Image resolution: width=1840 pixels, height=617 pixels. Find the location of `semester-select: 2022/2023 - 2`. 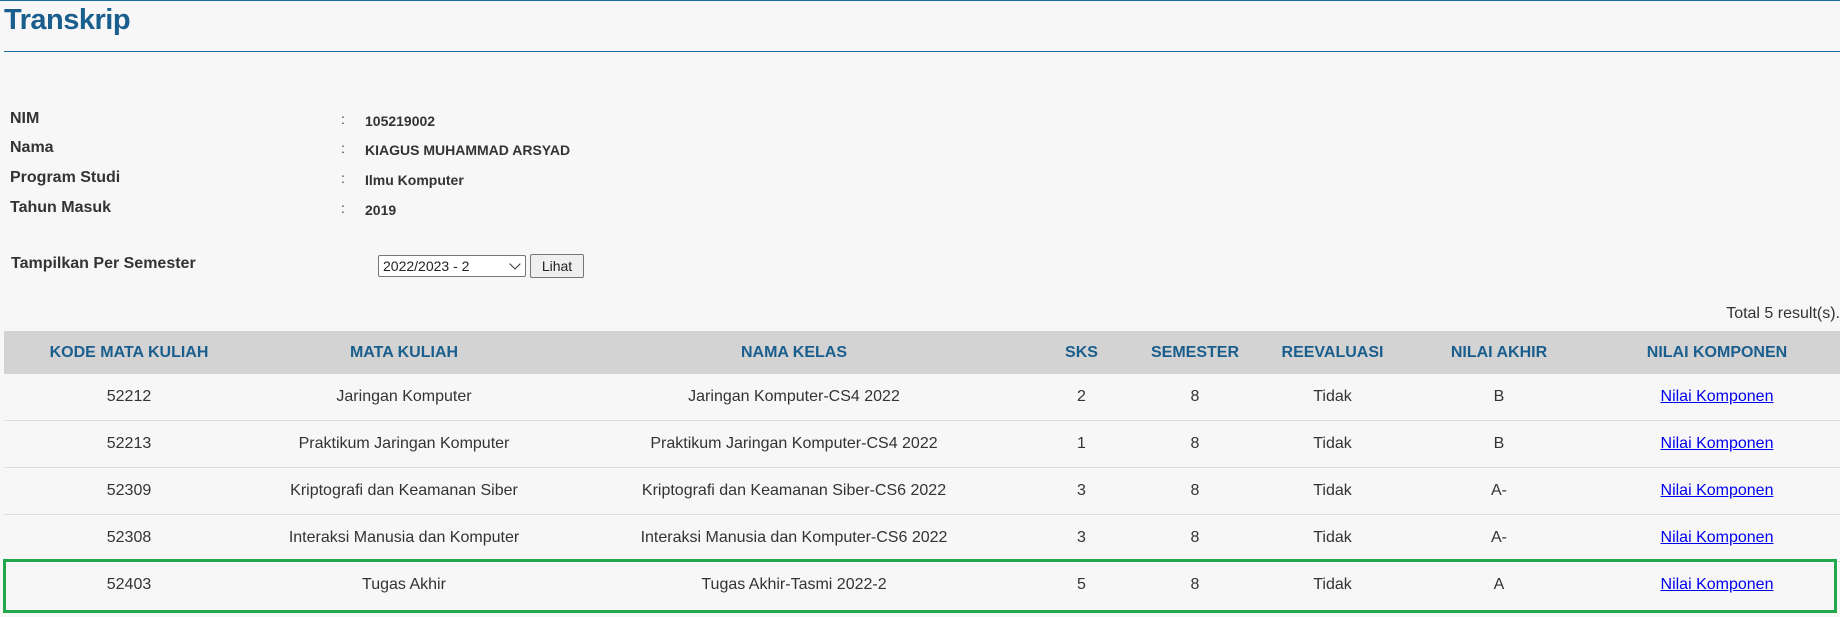

semester-select: 2022/2023 - 2 is located at coordinates (452, 266).